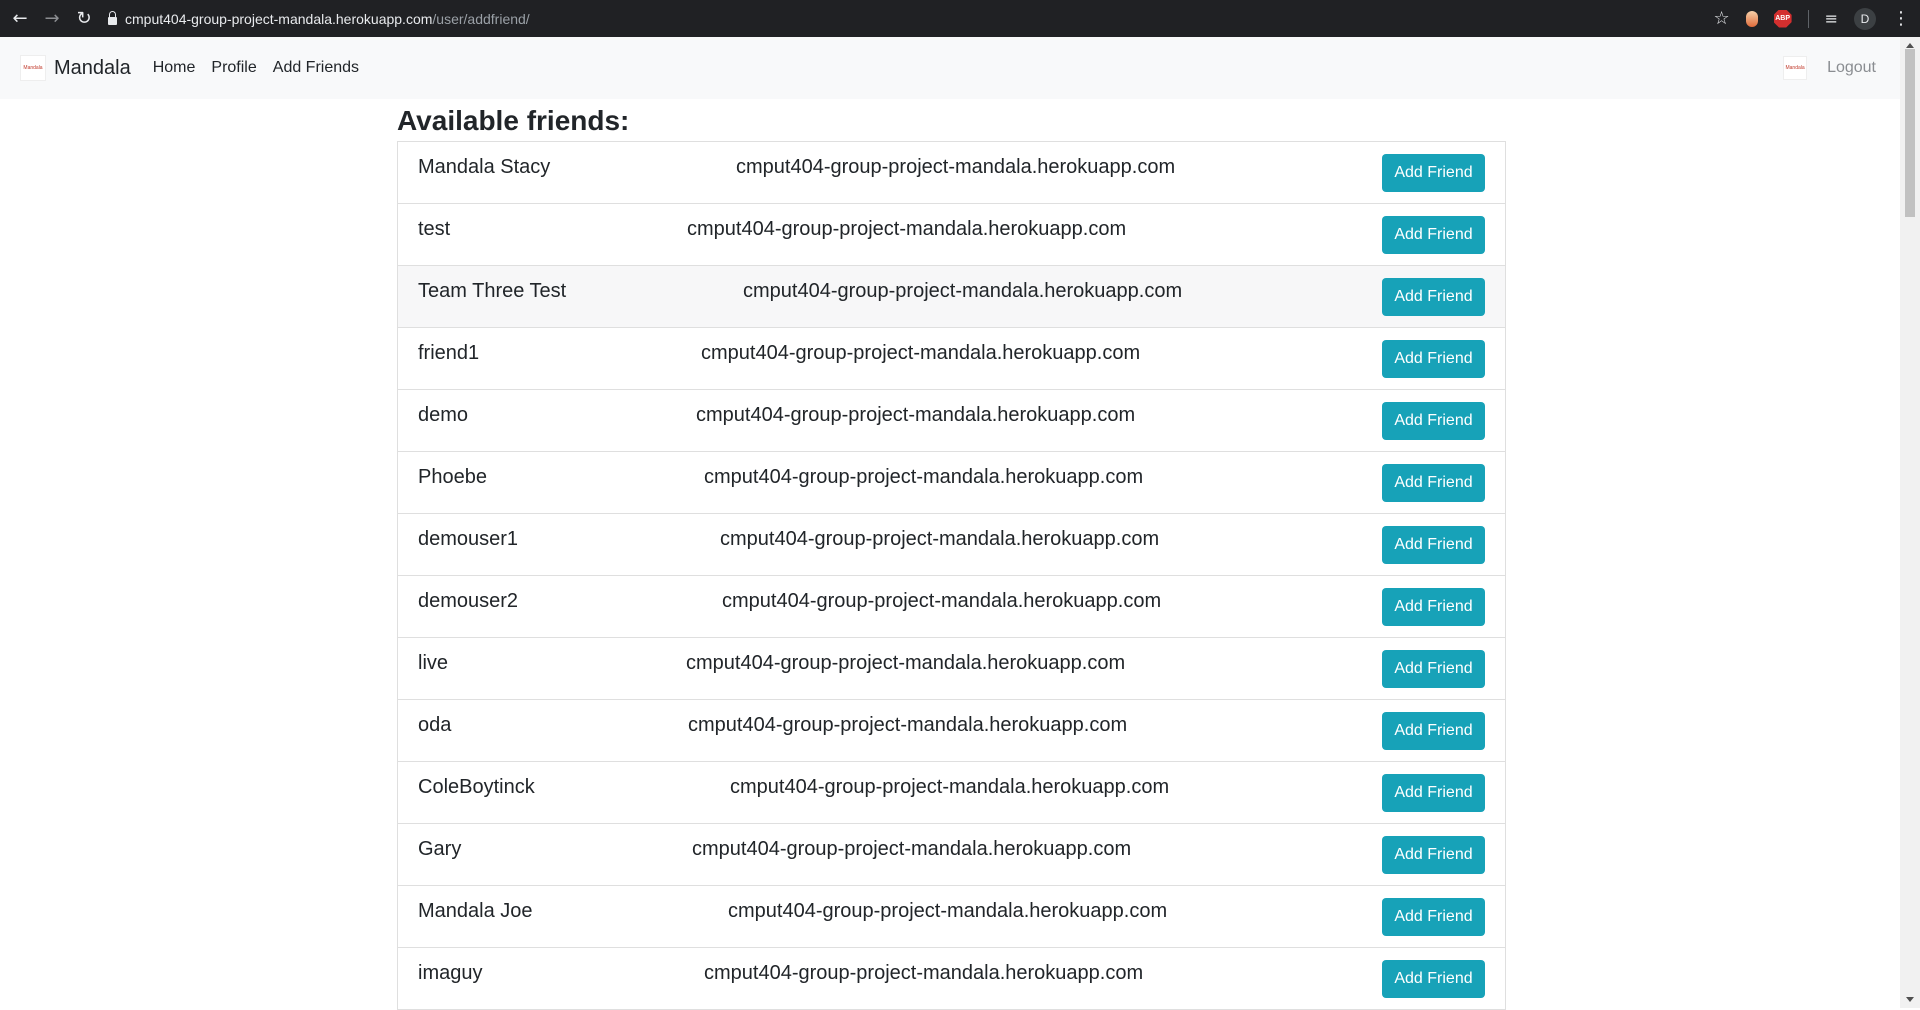  What do you see at coordinates (84, 18) in the screenshot?
I see `reload-icon: ↻` at bounding box center [84, 18].